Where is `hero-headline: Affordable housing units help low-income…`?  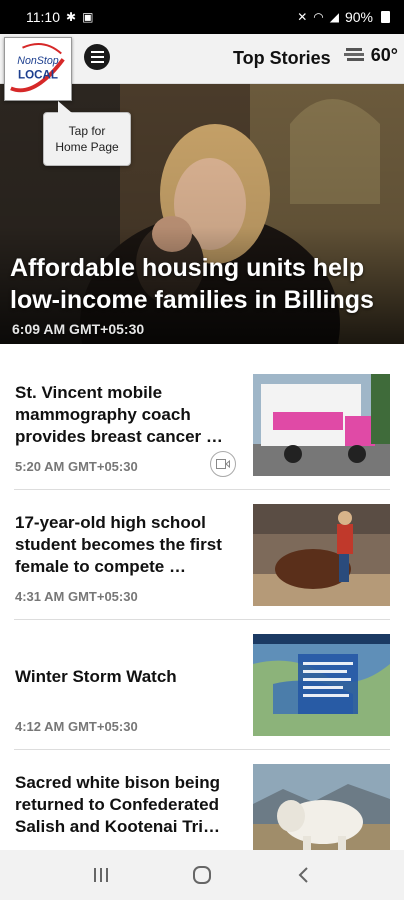
hero-headline: Affordable housing units help low-income… is located at coordinates (192, 284).